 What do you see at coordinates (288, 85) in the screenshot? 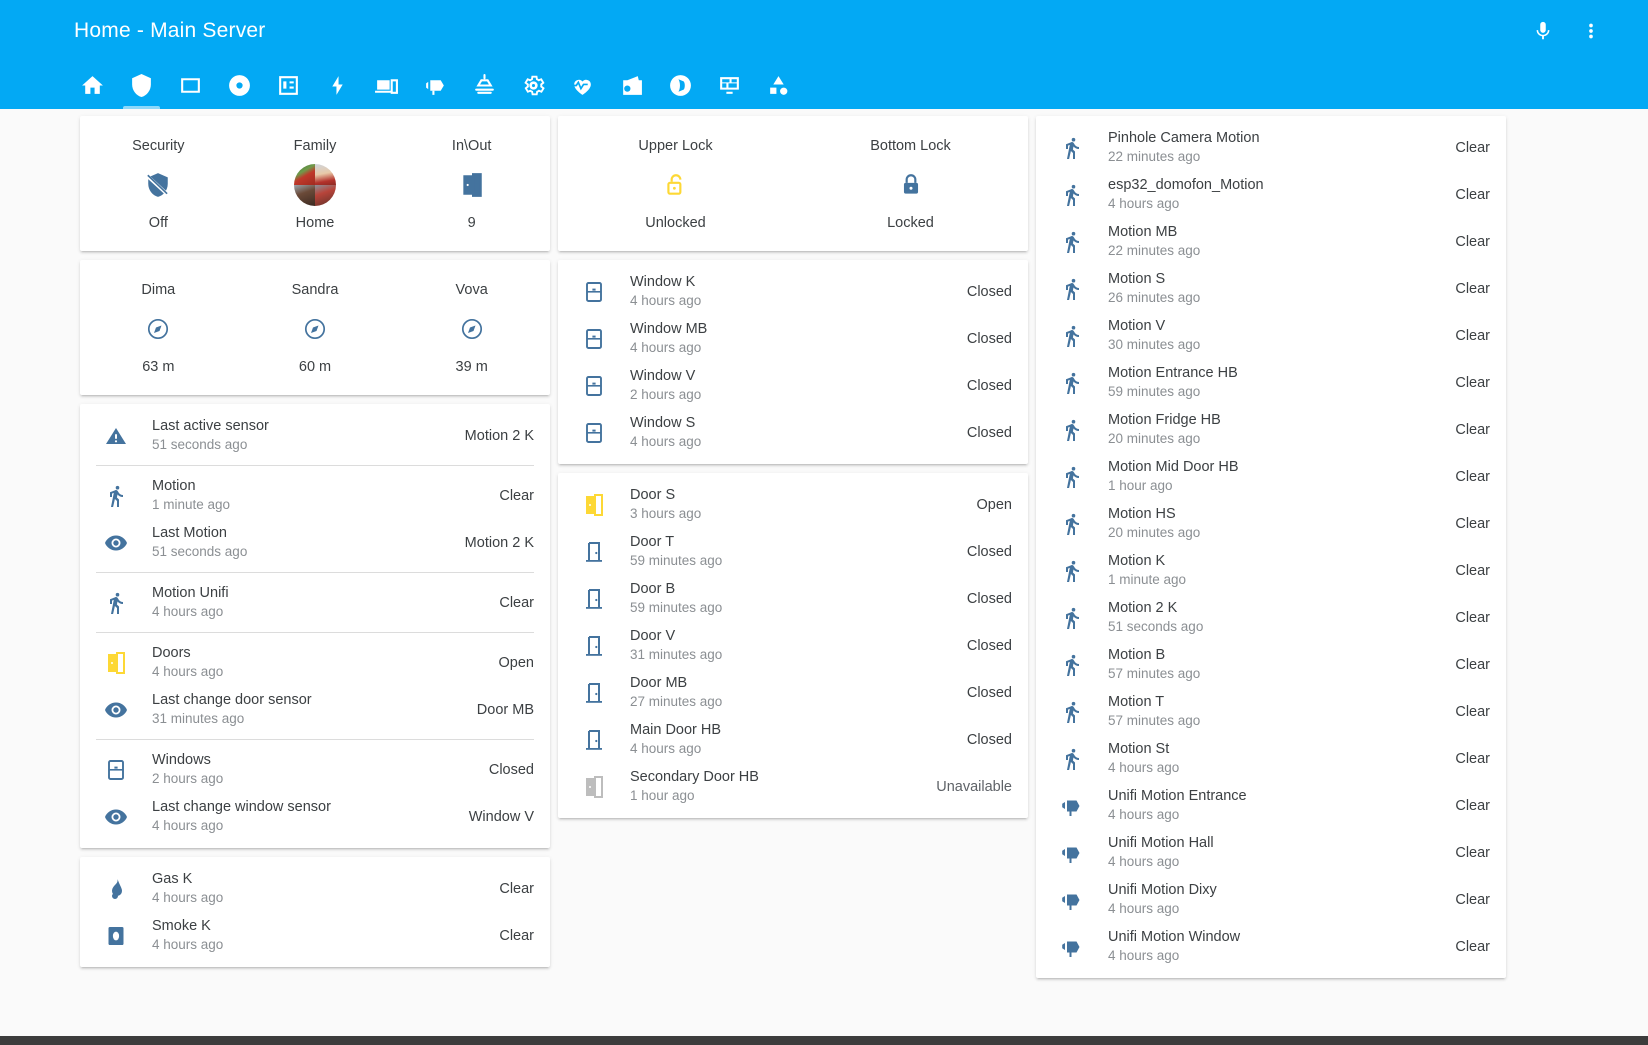
I see `tab-calendar` at bounding box center [288, 85].